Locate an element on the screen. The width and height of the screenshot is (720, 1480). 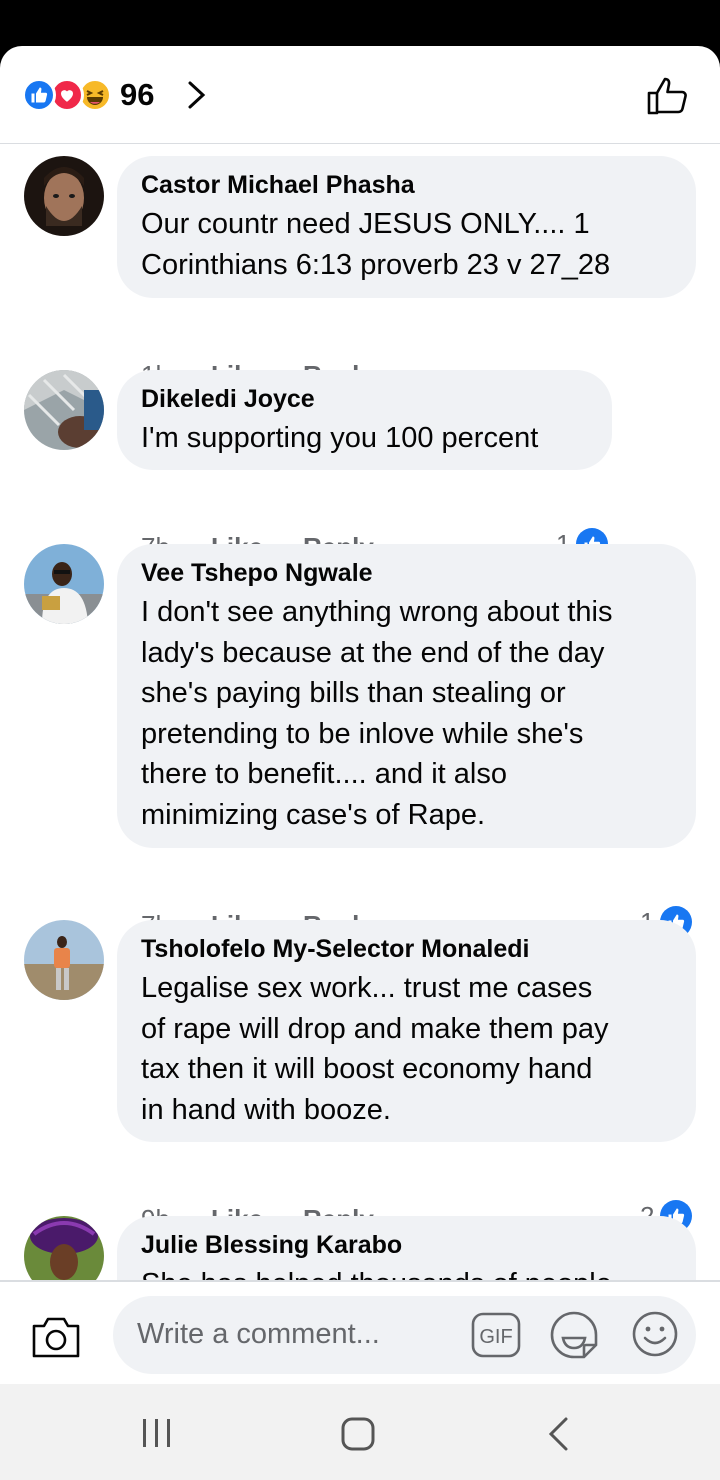
comment-author: Tsholofelo My-Selector Monaledi is located at coordinates (406, 949).